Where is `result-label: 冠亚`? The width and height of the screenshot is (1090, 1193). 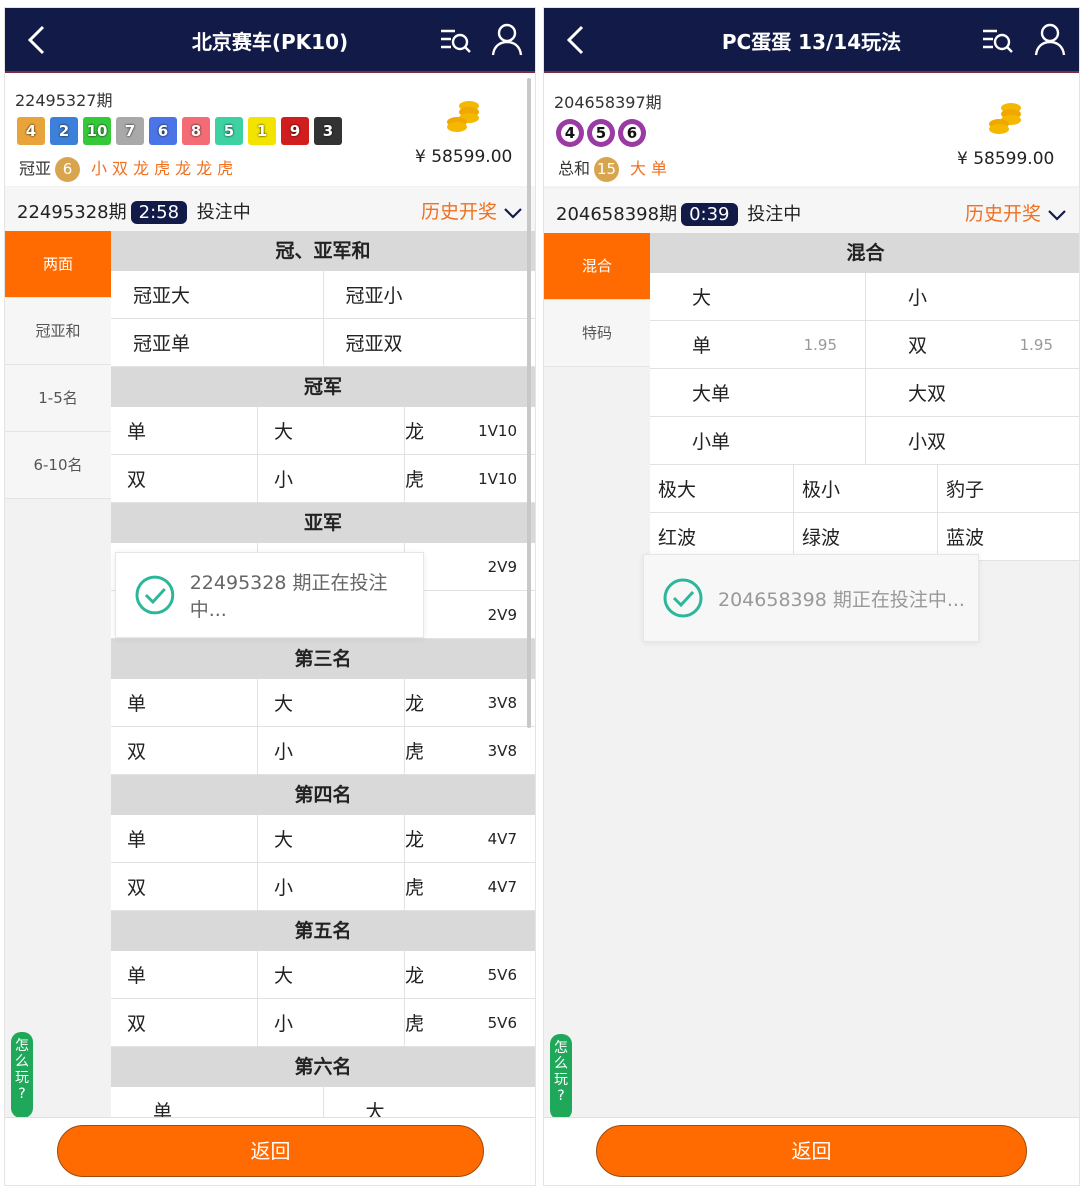
result-label: 冠亚 is located at coordinates (35, 168).